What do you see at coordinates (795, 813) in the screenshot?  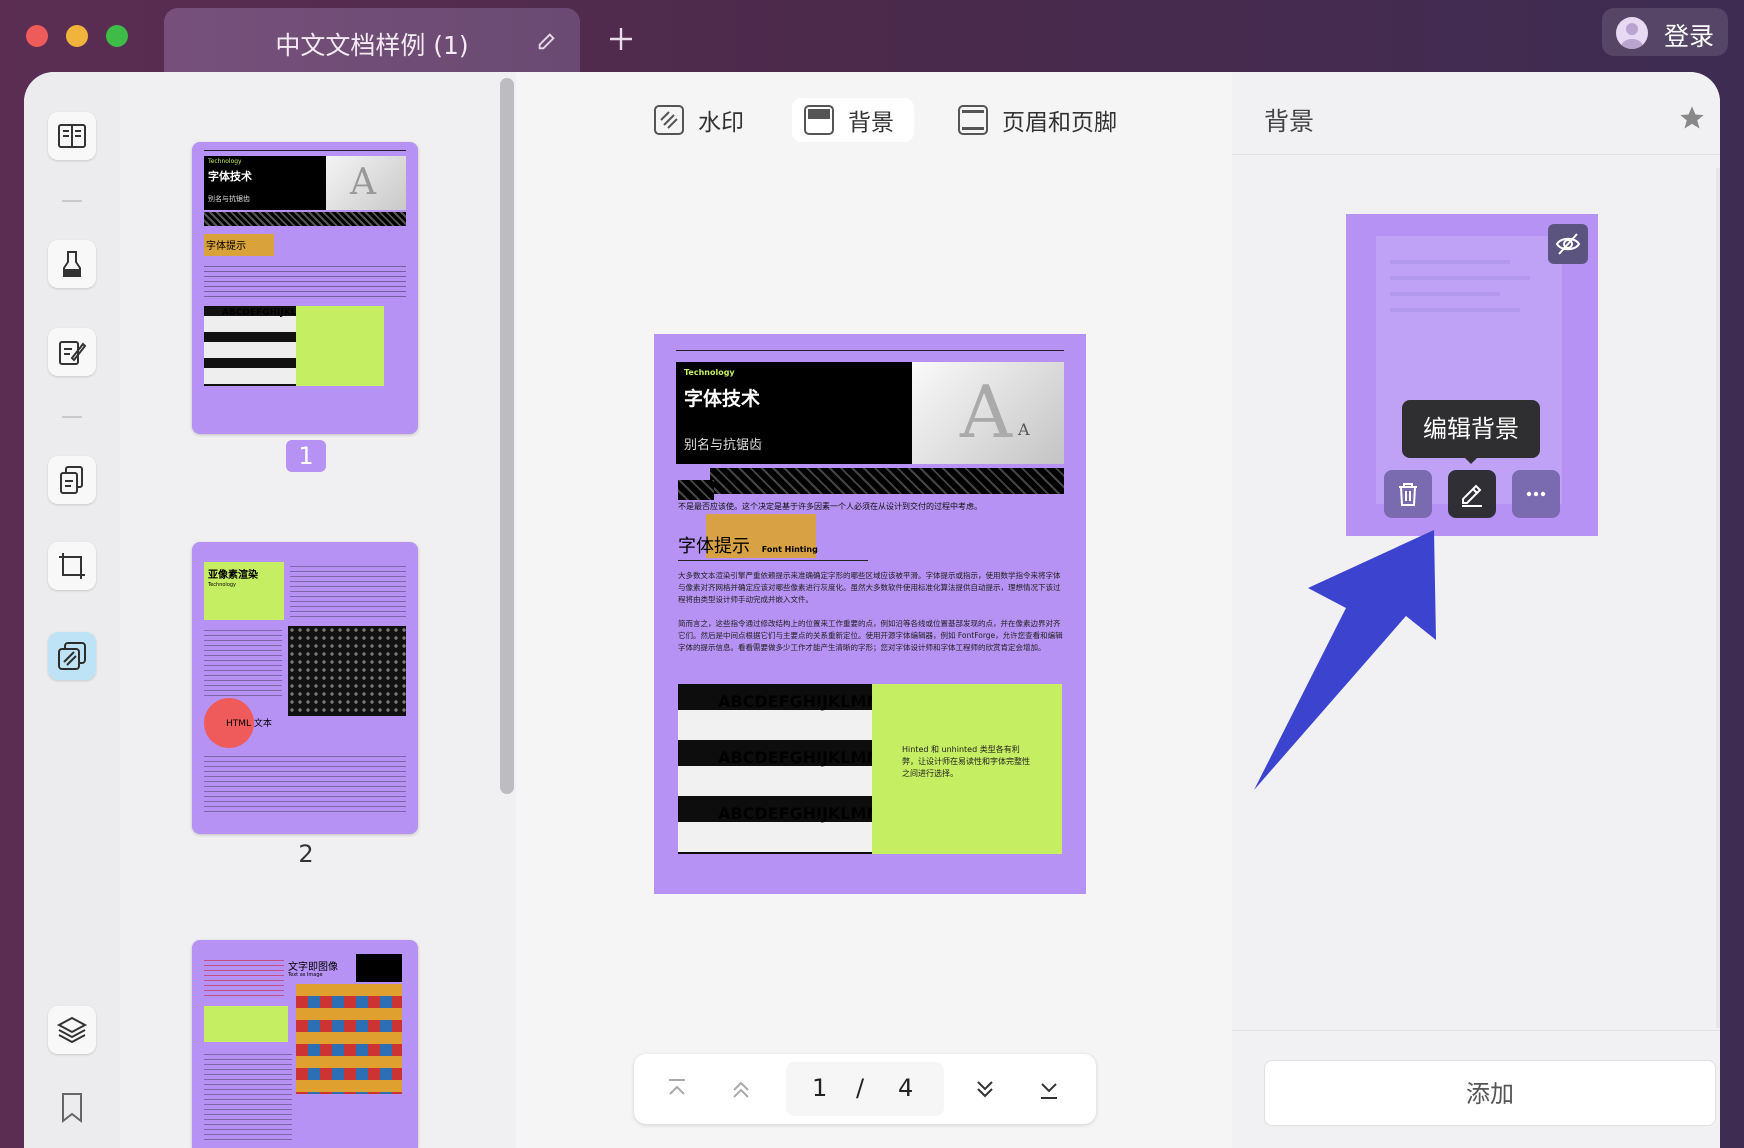 I see `page-alphabet-row-3: ABCDEFGHIJKLMNO` at bounding box center [795, 813].